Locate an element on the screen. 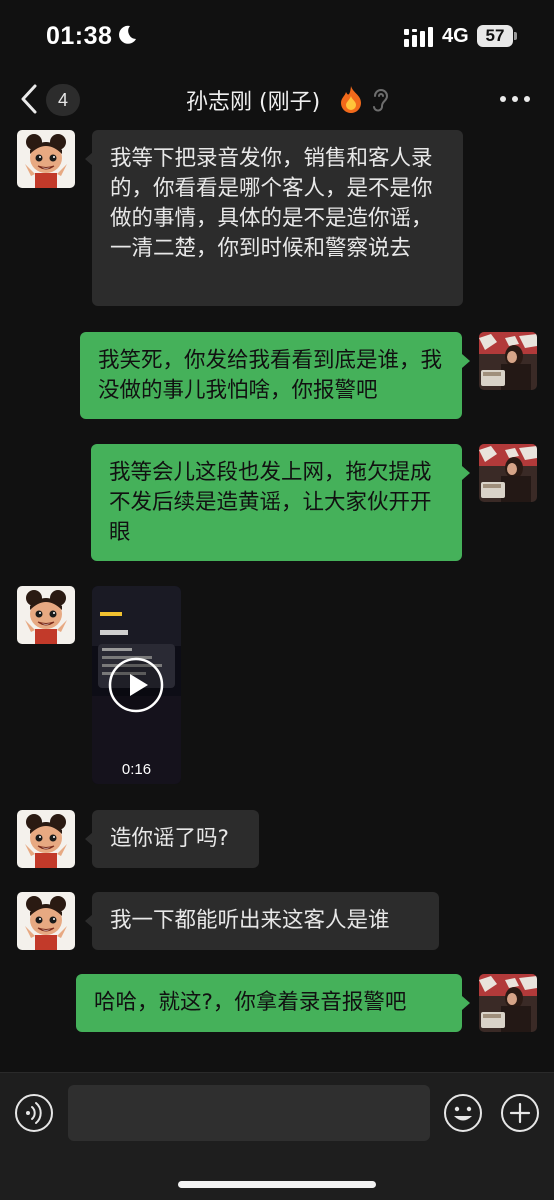 This screenshot has height=1200, width=554. battery-icon: 57 is located at coordinates (497, 36).